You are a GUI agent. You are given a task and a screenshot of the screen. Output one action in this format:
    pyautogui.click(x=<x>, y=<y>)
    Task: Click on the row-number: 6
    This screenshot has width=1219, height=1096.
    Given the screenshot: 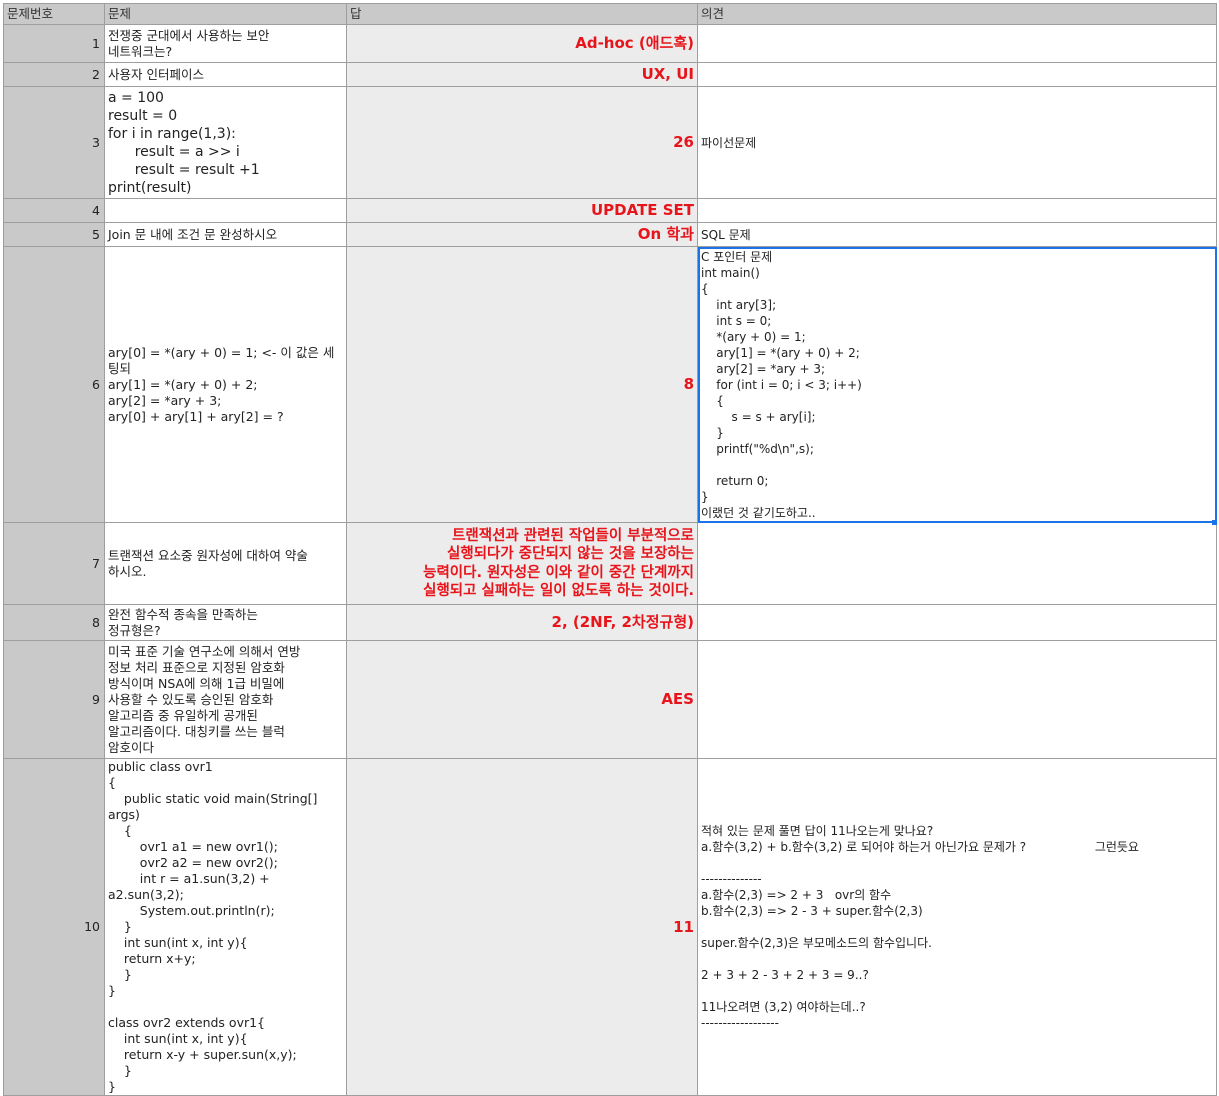 What is the action you would take?
    pyautogui.click(x=54, y=384)
    